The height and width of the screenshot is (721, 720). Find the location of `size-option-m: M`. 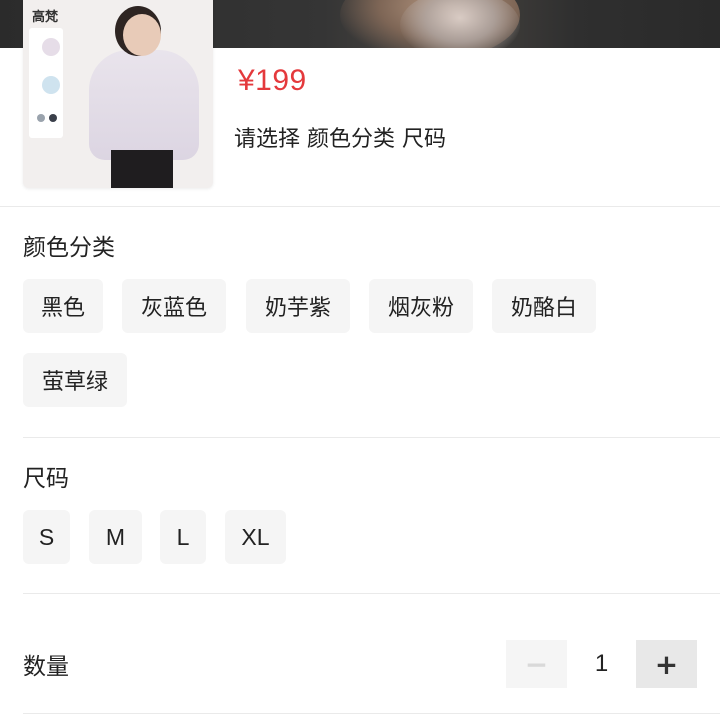

size-option-m: M is located at coordinates (115, 537).